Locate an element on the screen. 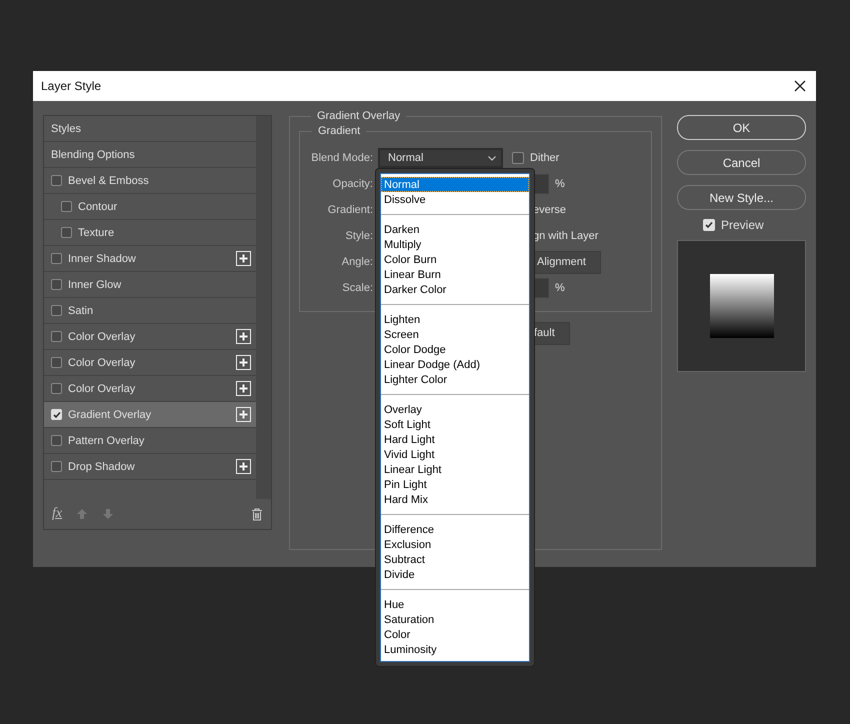  alignment-button: Alignment is located at coordinates (567, 262).